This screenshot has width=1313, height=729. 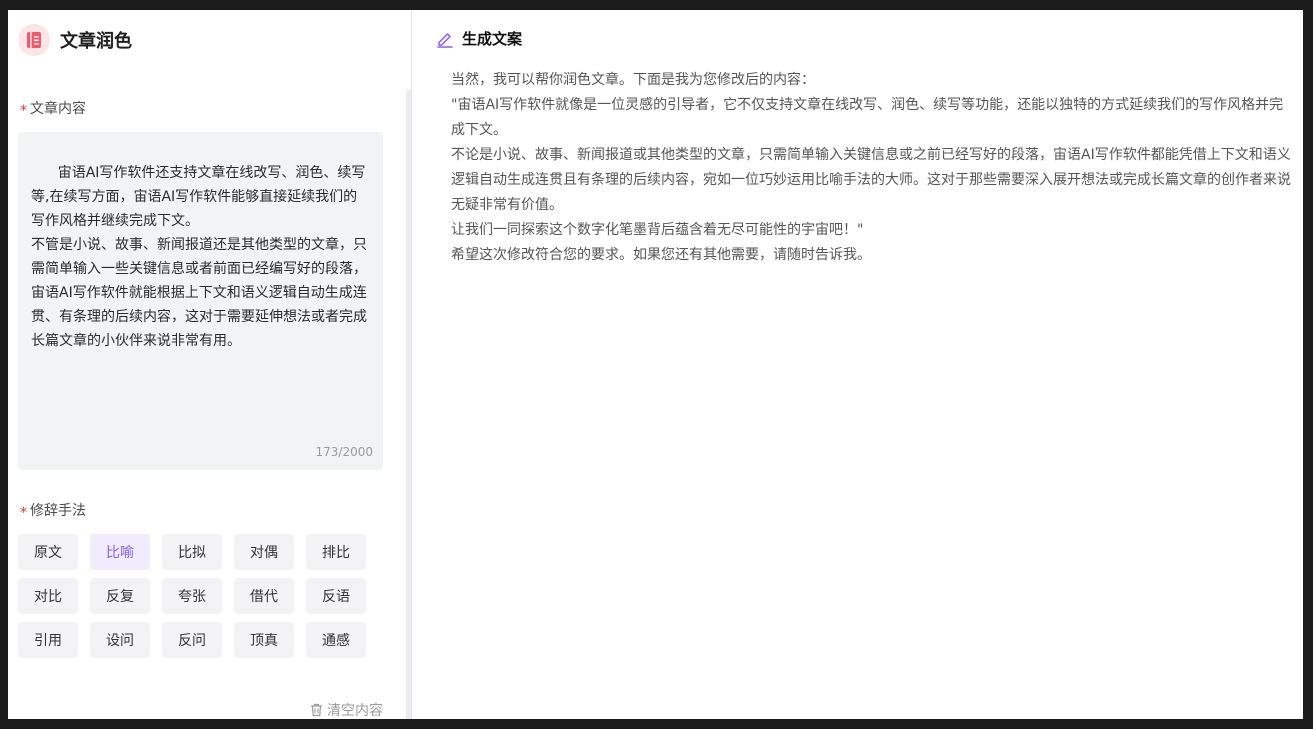 I want to click on output-paragraph: 希望这次修改符合您的要求。如果您还有其他需要，请随时告诉我。, so click(x=661, y=255).